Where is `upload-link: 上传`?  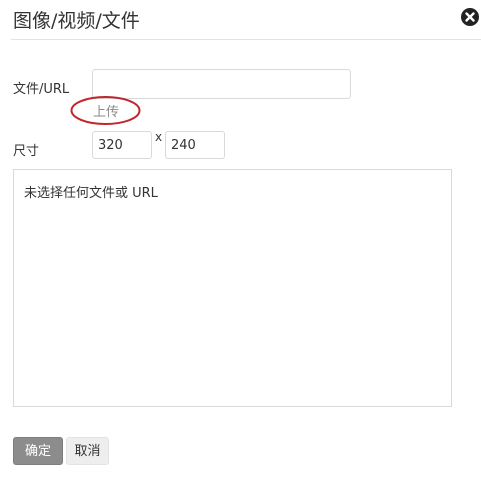
upload-link: 上传 is located at coordinates (106, 110).